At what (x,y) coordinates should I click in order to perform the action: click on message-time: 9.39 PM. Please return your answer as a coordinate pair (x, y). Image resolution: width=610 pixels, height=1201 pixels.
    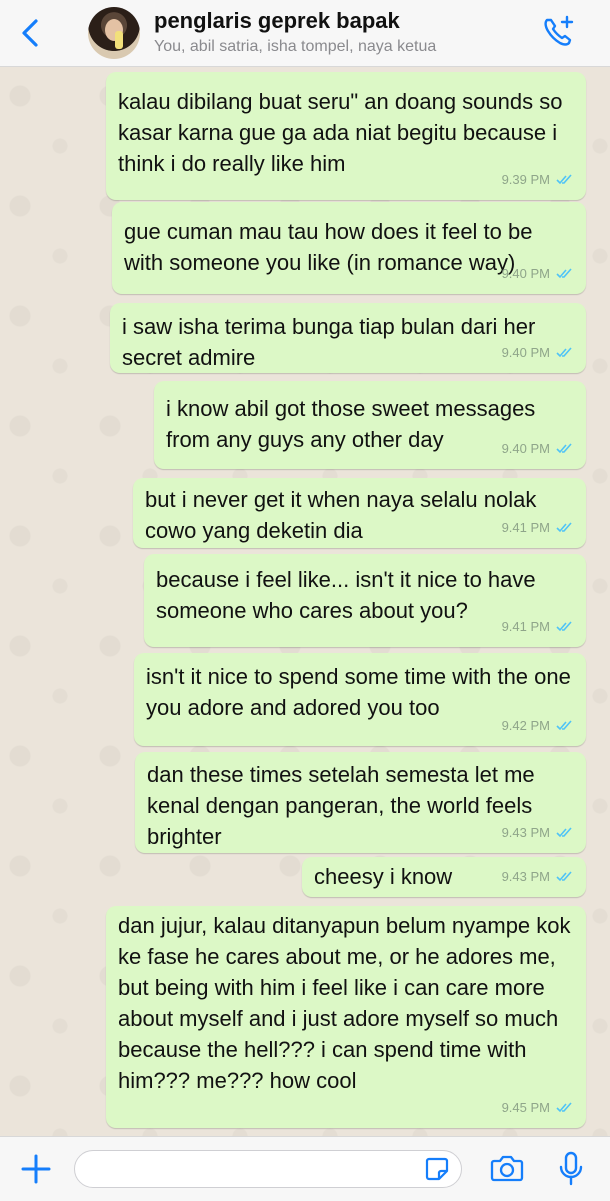
    Looking at the image, I should click on (525, 179).